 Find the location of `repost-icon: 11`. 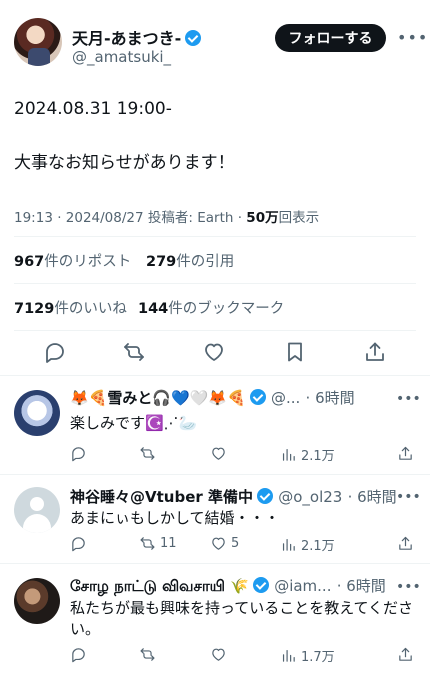

repost-icon: 11 is located at coordinates (158, 543).